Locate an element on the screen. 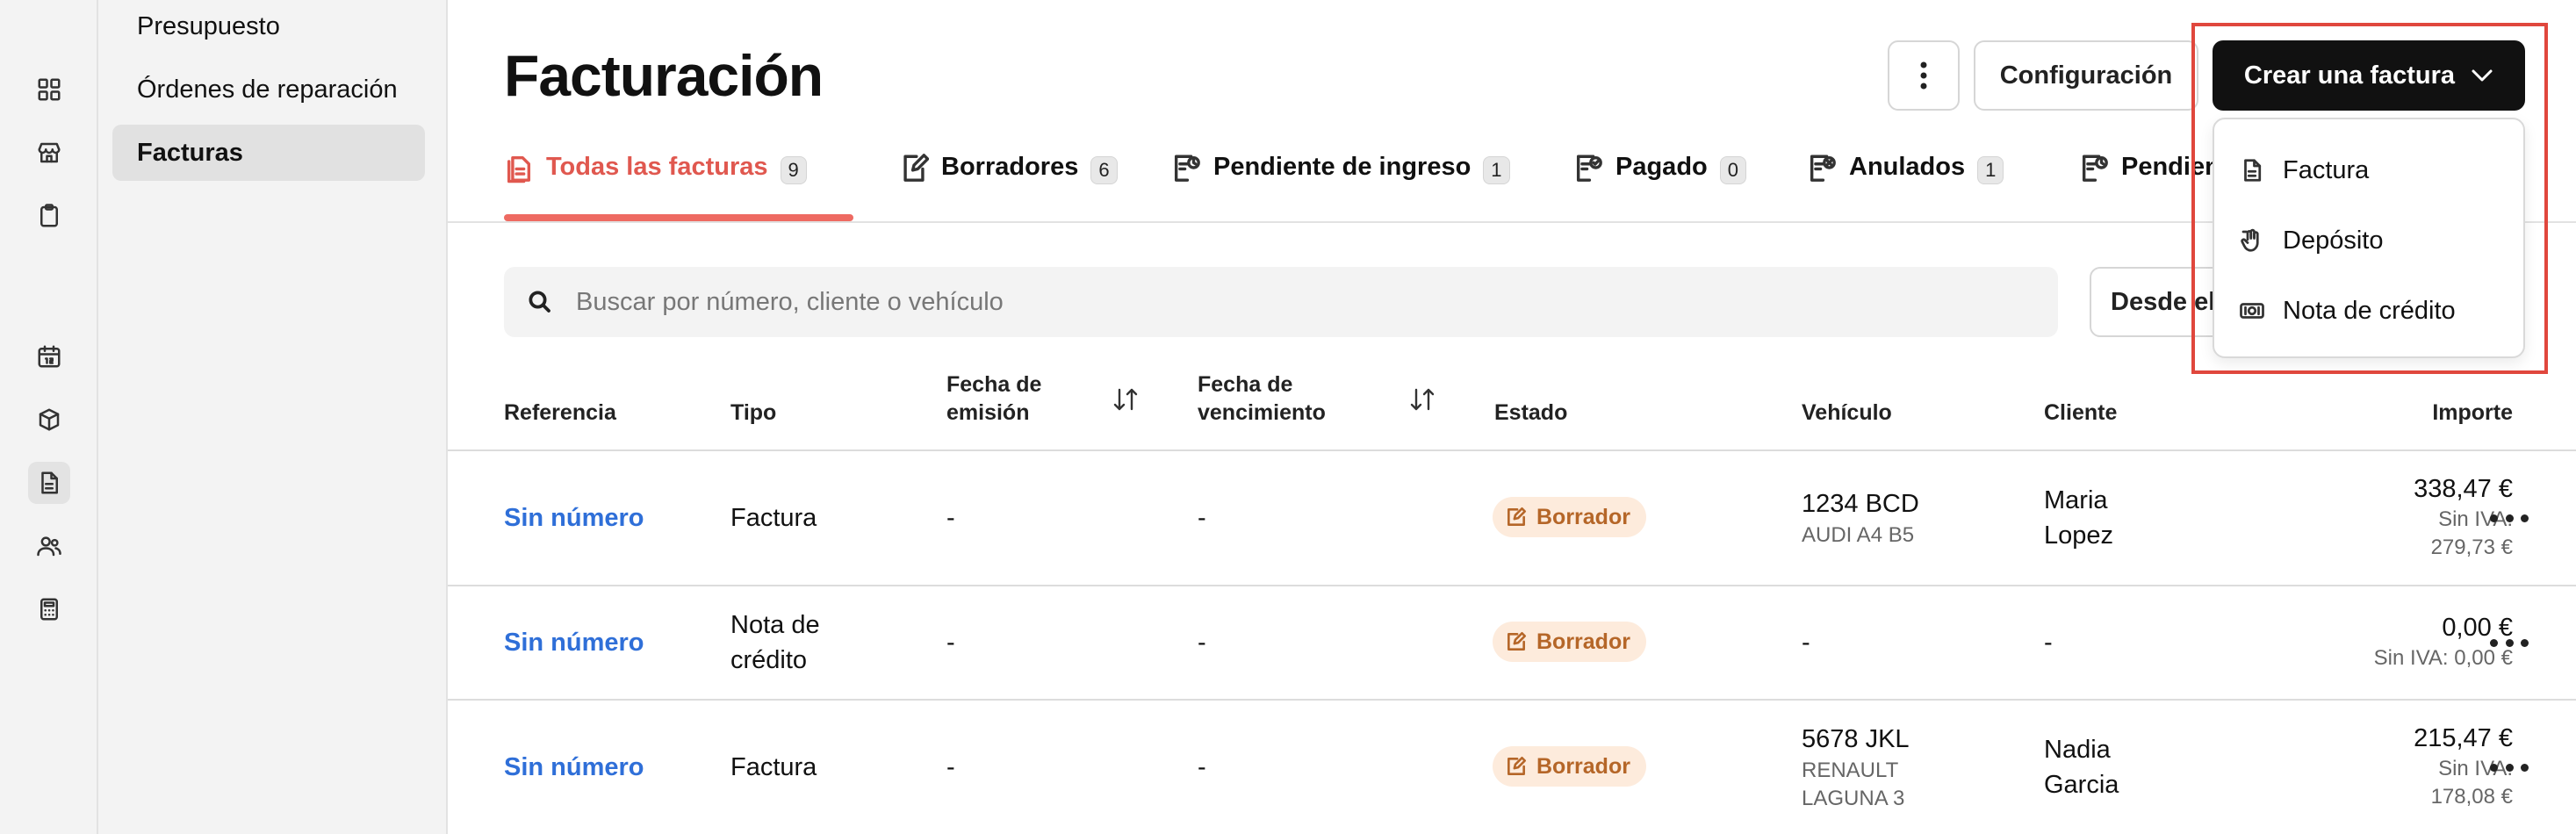 The width and height of the screenshot is (2576, 834). subnav-item-ordenes: Órdenes de reparación is located at coordinates (268, 90).